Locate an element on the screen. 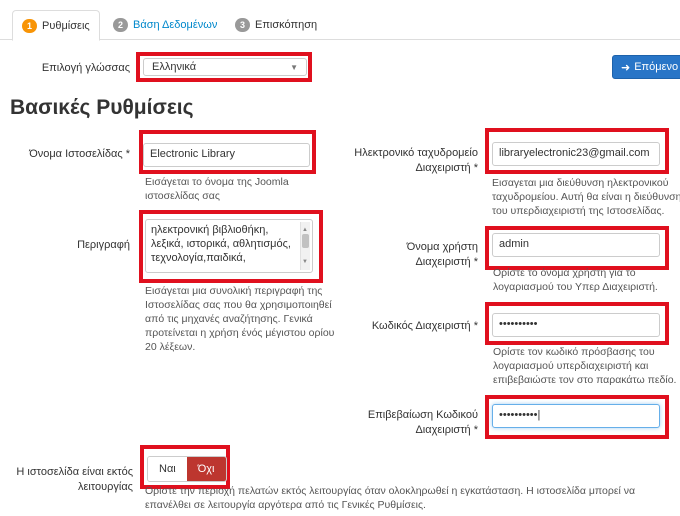 This screenshot has width=680, height=516. tab-settings: 1 Ρυθμίσεις is located at coordinates (56, 25).